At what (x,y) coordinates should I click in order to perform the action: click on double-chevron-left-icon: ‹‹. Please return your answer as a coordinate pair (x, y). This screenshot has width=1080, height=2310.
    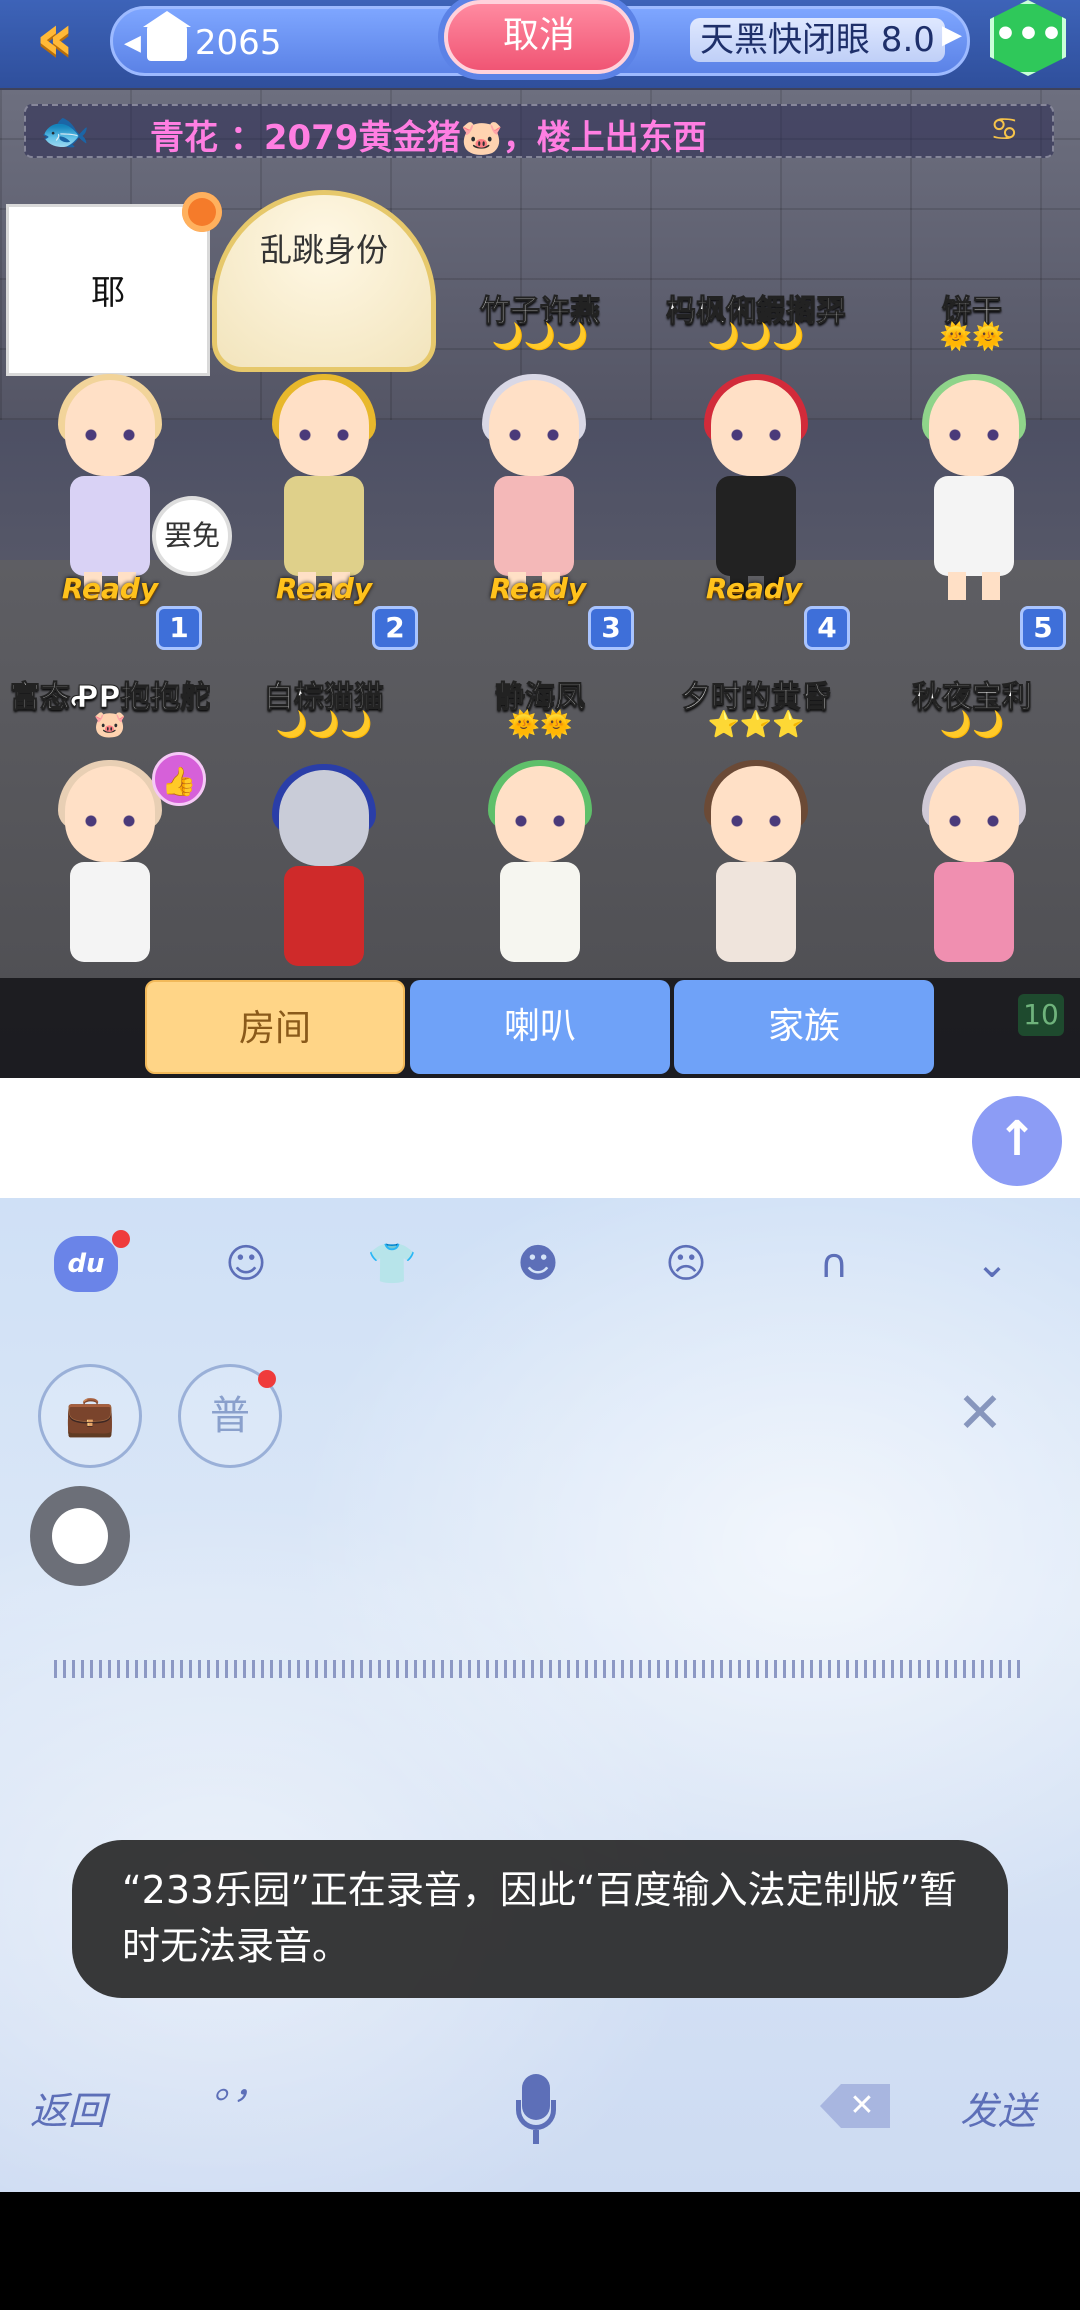
    Looking at the image, I should click on (55, 38).